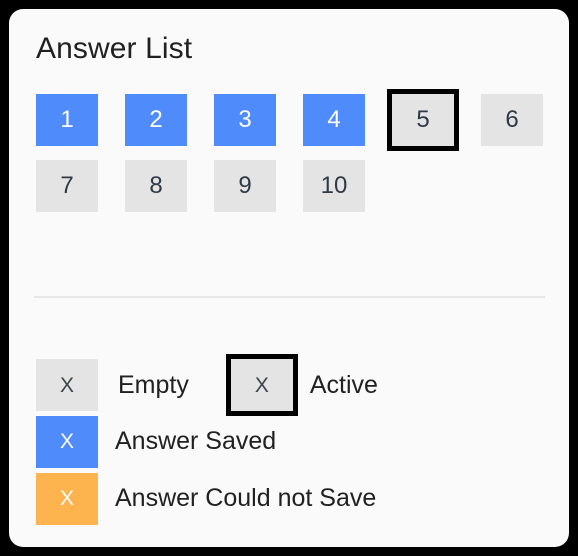  I want to click on legend-item-empty: X Empty, so click(112, 385).